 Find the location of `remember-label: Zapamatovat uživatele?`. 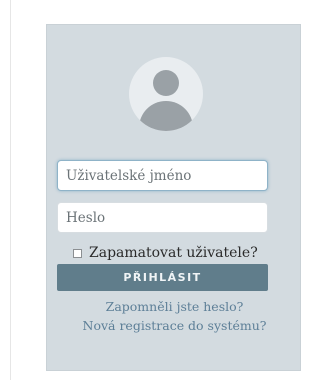

remember-label: Zapamatovat uživatele? is located at coordinates (173, 253).